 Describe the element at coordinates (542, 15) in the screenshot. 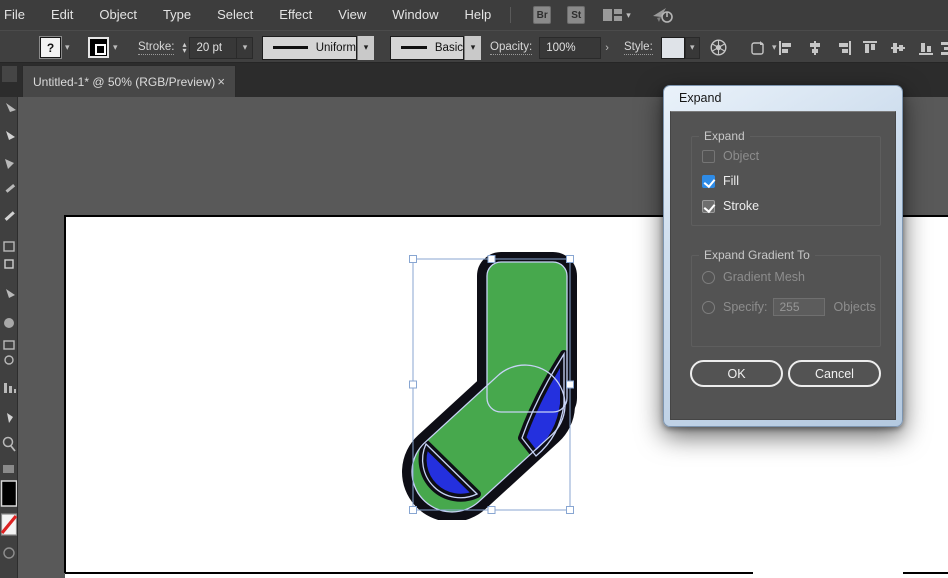

I see `bridge-button: Br` at that location.